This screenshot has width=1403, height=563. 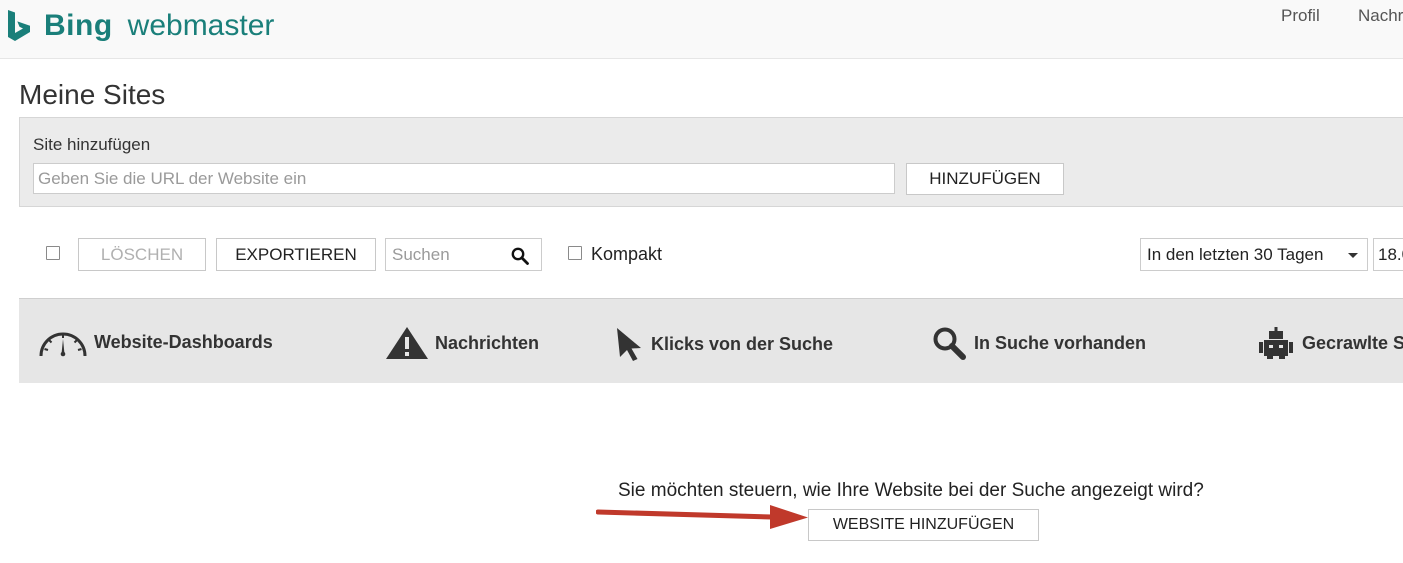 What do you see at coordinates (520, 256) in the screenshot?
I see `search-icon` at bounding box center [520, 256].